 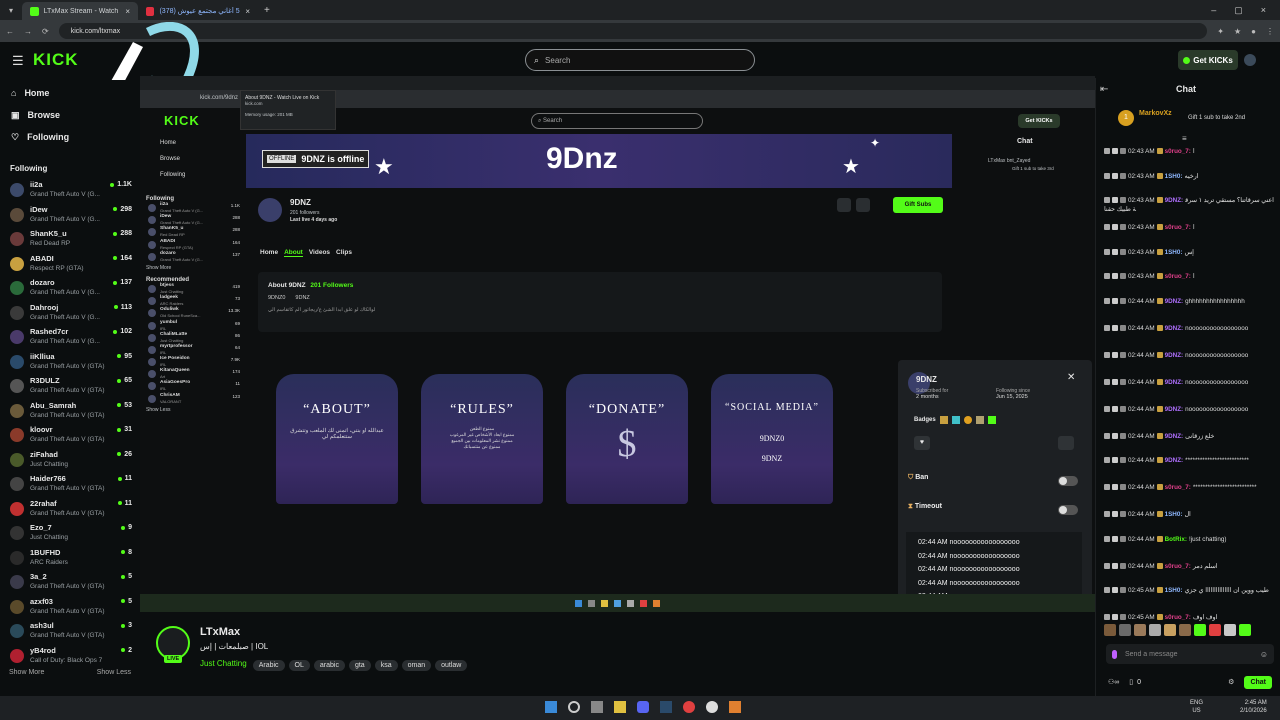 What do you see at coordinates (735, 707) in the screenshot?
I see `app-icon` at bounding box center [735, 707].